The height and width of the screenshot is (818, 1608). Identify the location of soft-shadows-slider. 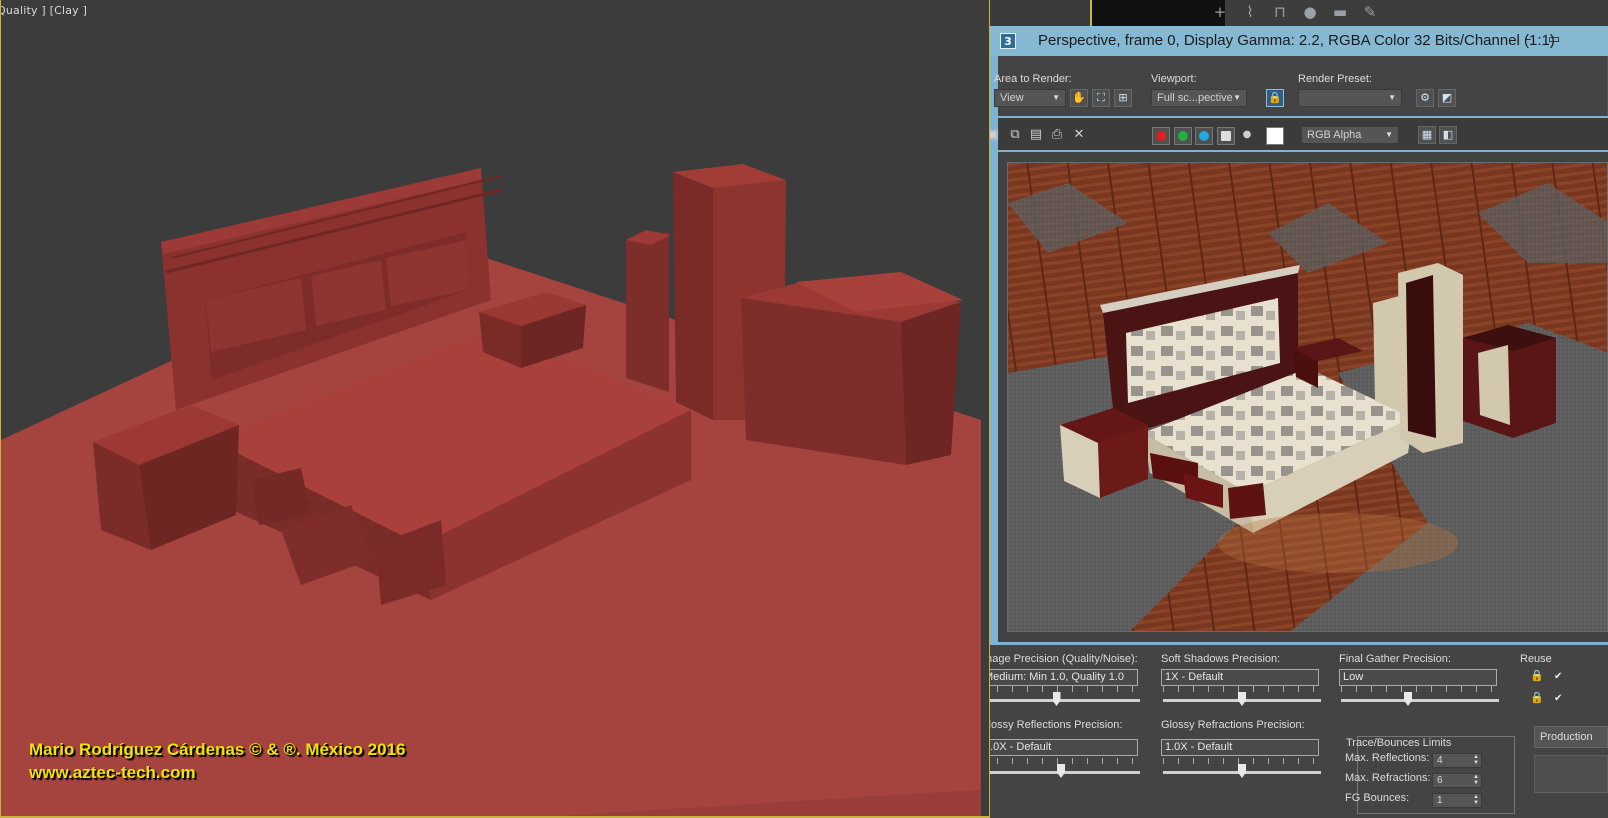
(1242, 696).